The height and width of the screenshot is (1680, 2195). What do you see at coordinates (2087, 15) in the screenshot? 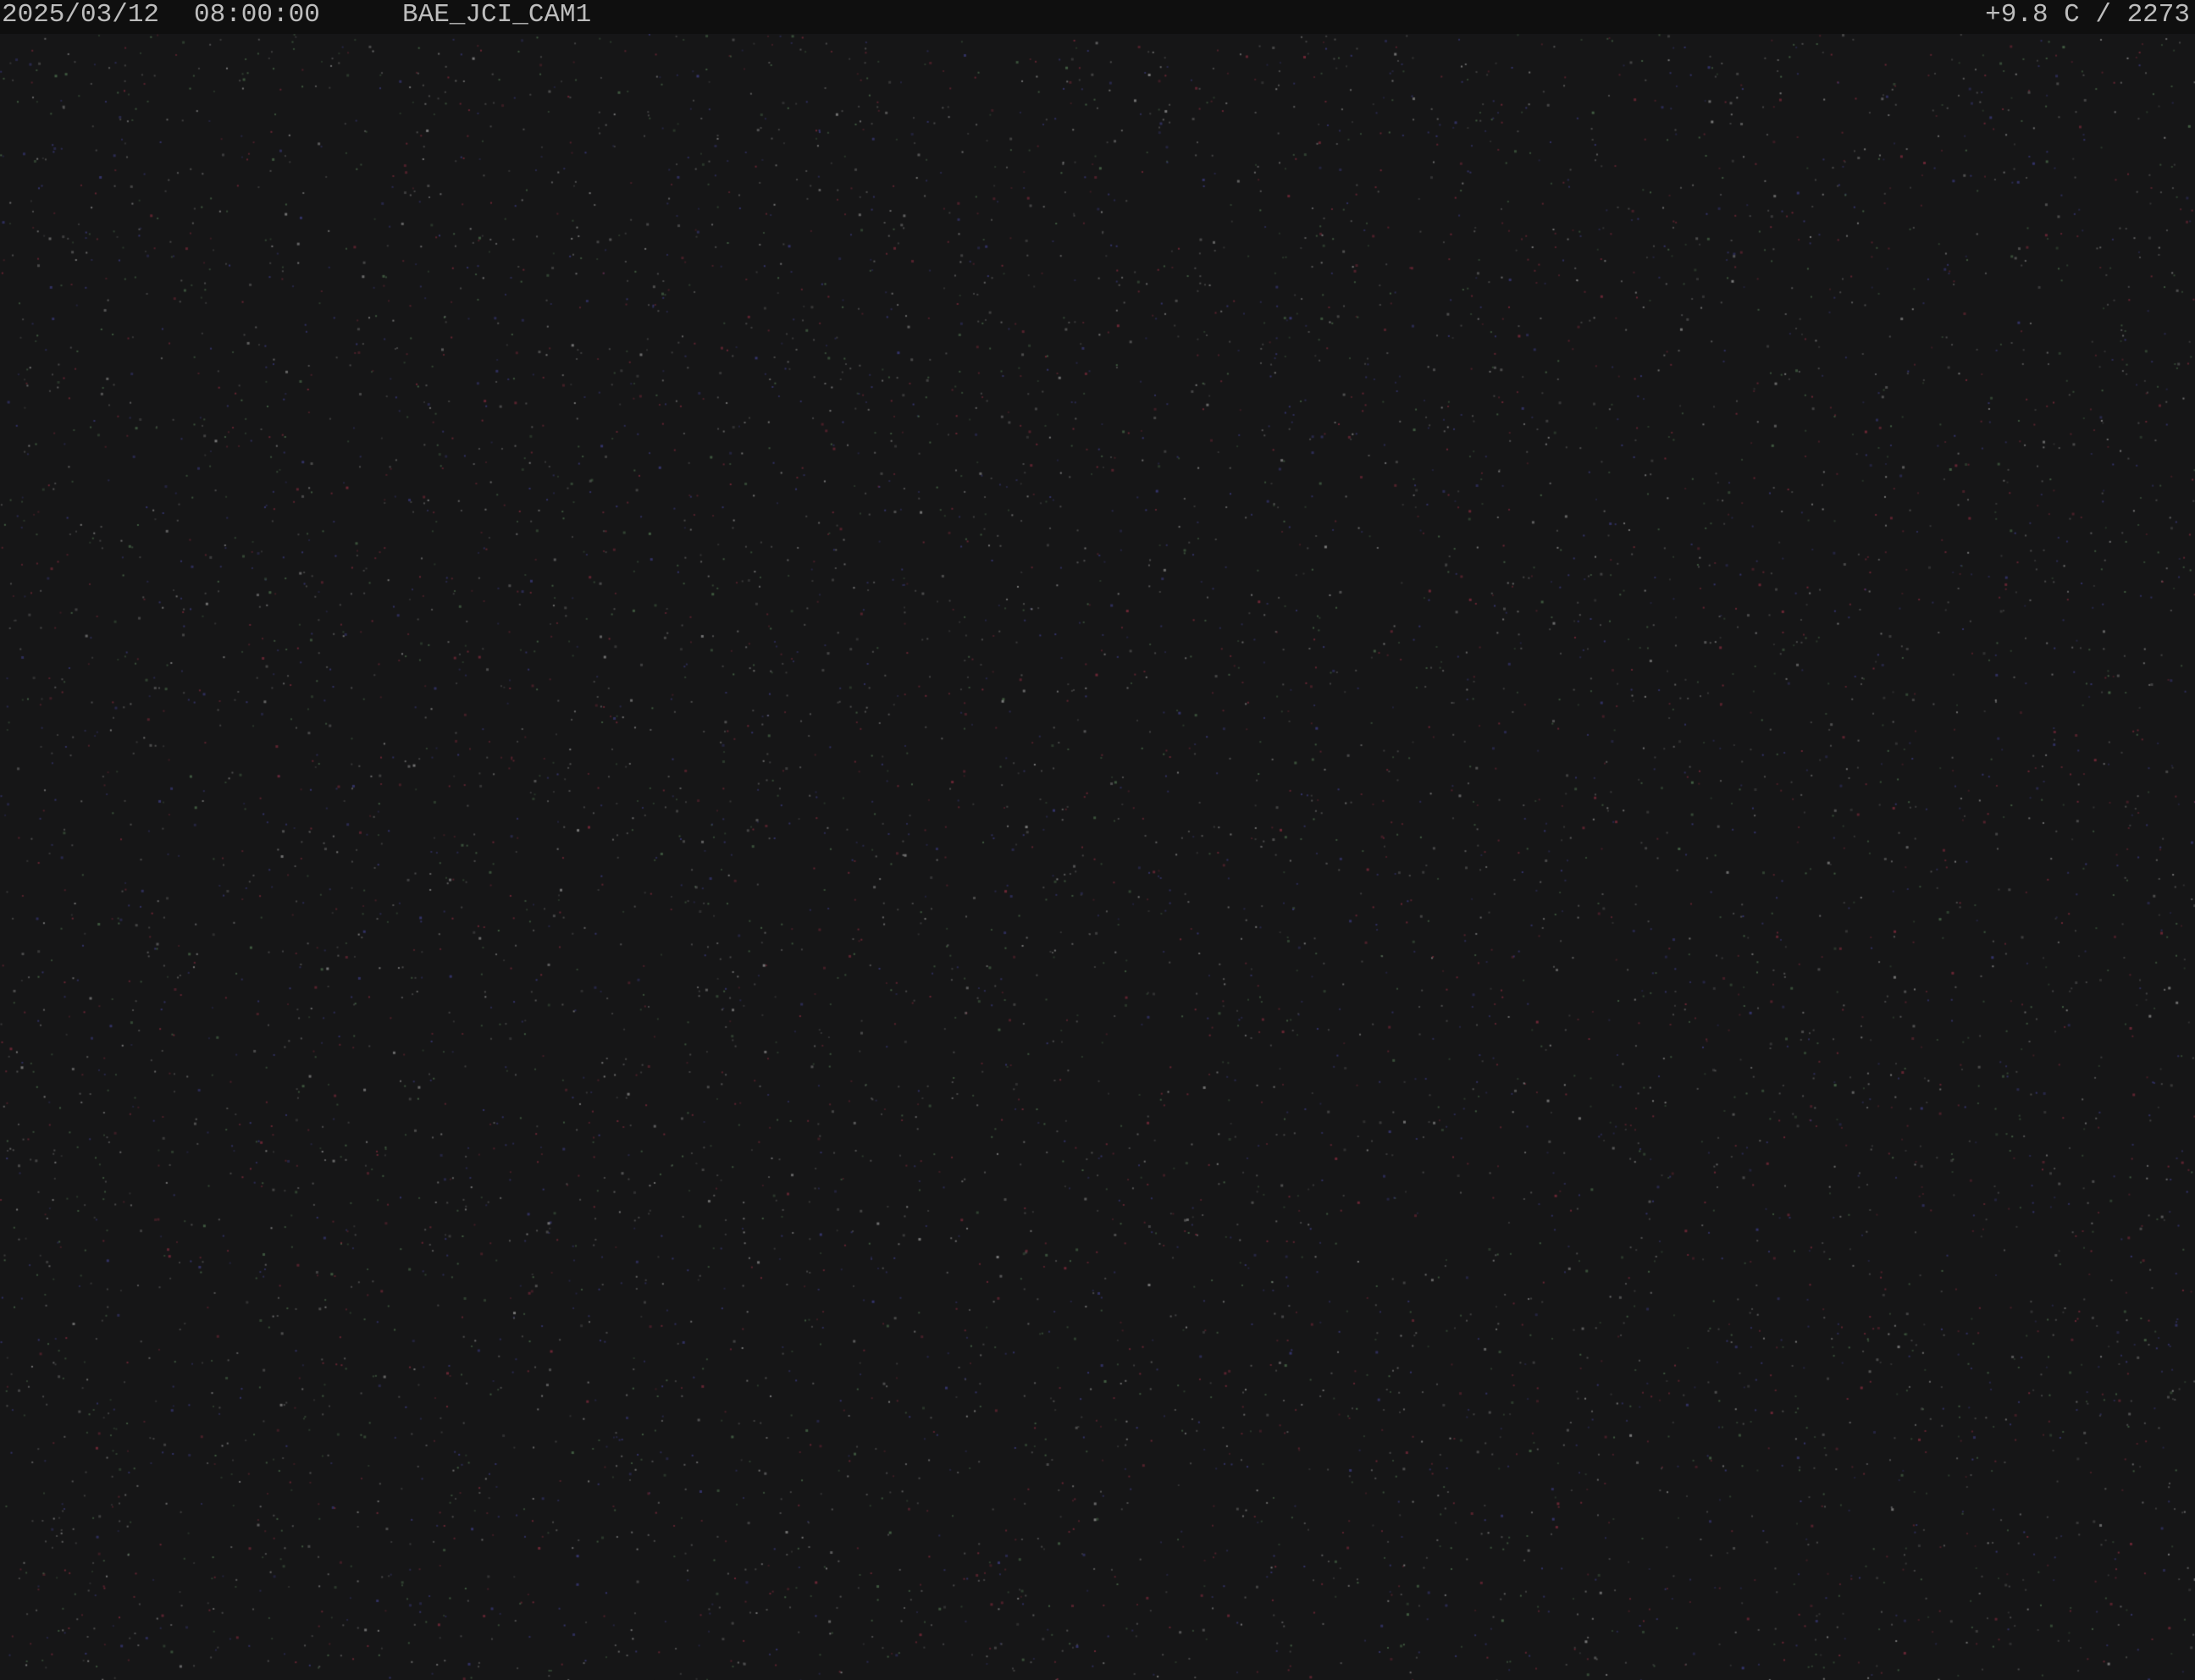
I see `telemetry-readout: +9.8 C / 2273` at bounding box center [2087, 15].